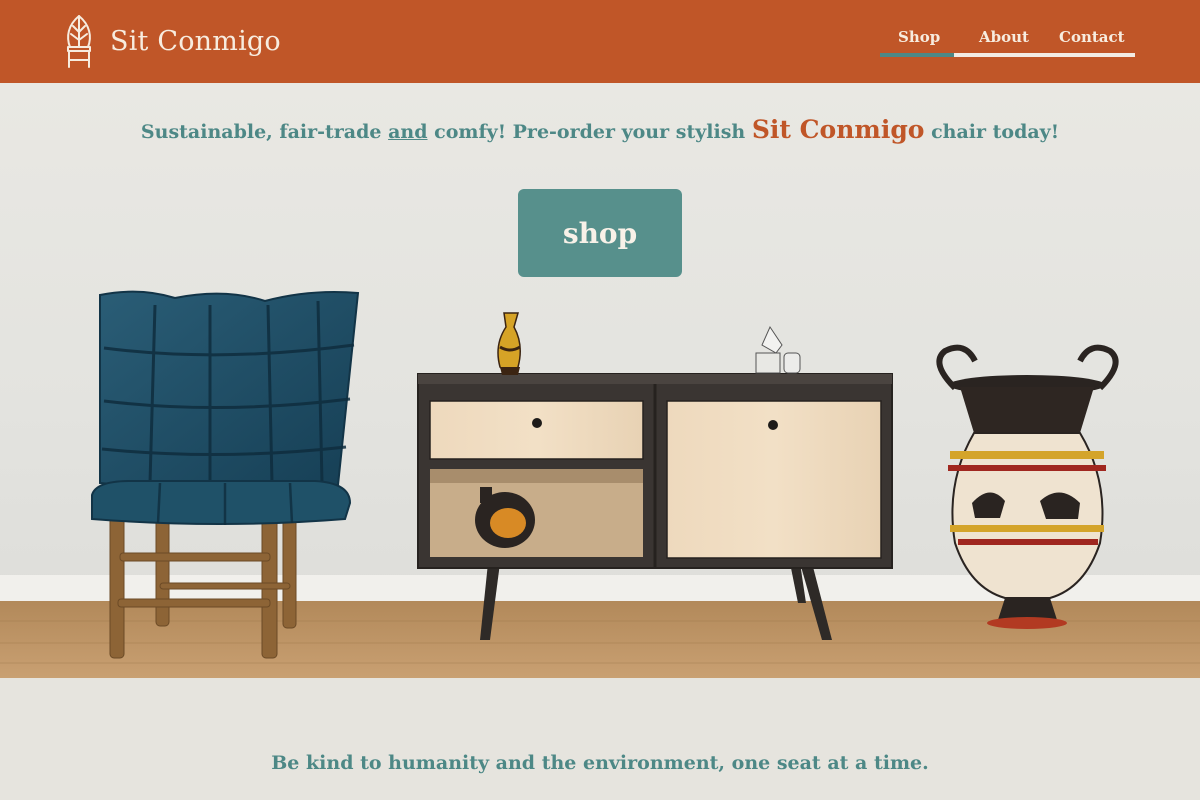 This screenshot has height=800, width=1200. Describe the element at coordinates (1092, 37) in the screenshot. I see `nav-contact: Contact` at that location.